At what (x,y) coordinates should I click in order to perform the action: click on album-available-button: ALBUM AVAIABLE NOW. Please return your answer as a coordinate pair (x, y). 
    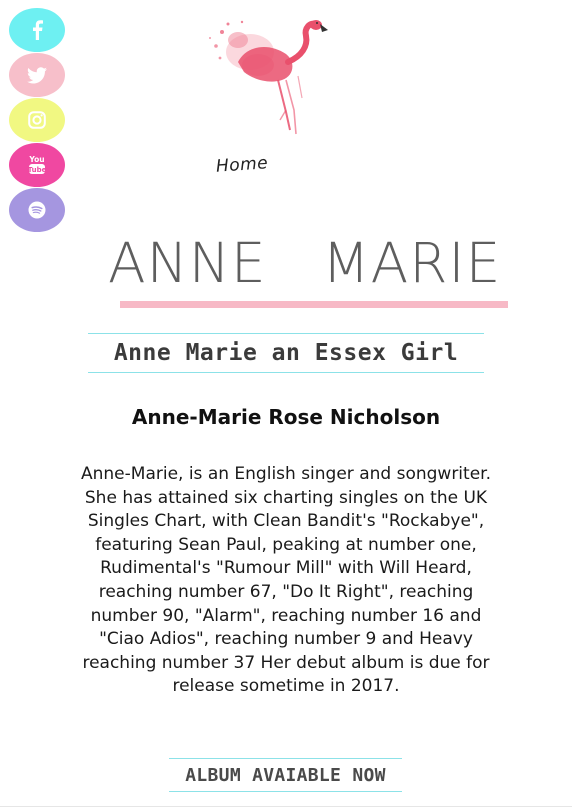
    Looking at the image, I should click on (285, 775).